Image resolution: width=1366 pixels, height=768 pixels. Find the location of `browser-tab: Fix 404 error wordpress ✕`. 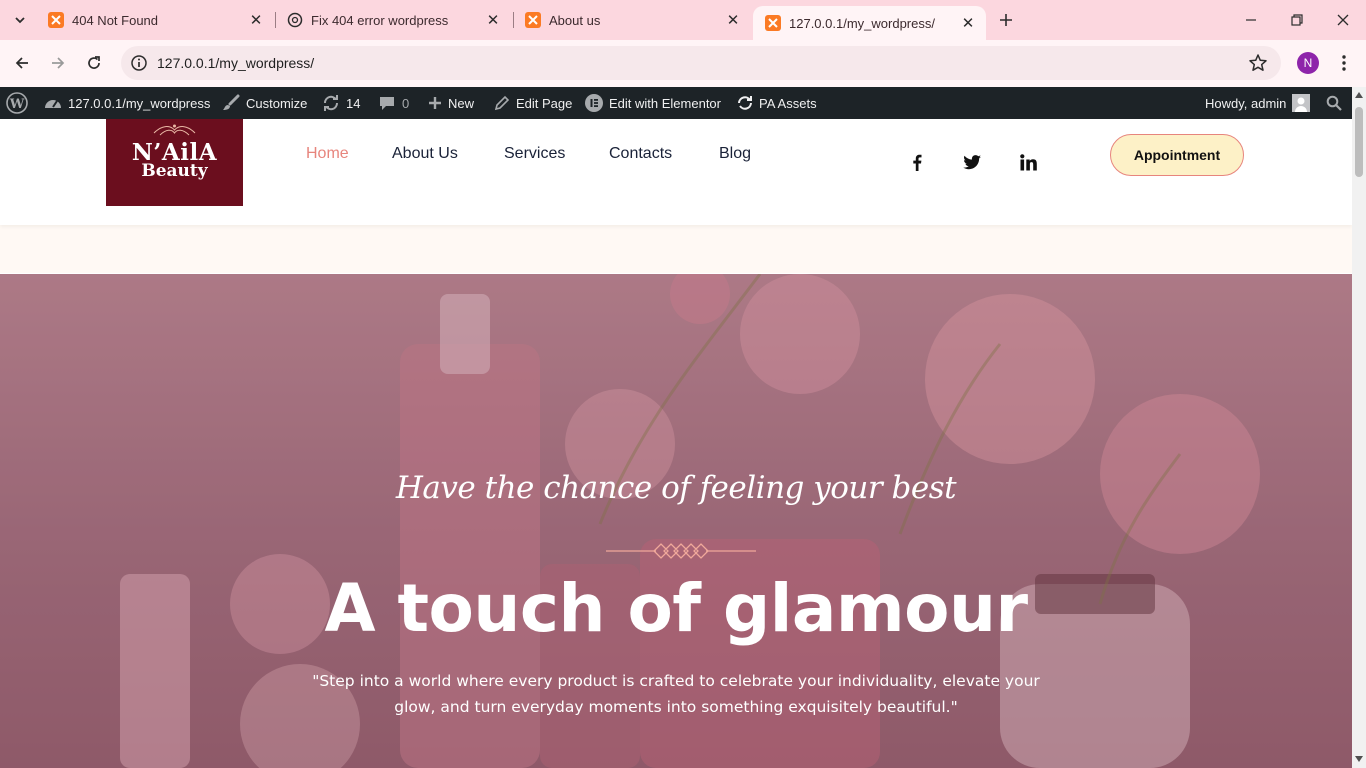

browser-tab: Fix 404 error wordpress ✕ is located at coordinates (393, 20).